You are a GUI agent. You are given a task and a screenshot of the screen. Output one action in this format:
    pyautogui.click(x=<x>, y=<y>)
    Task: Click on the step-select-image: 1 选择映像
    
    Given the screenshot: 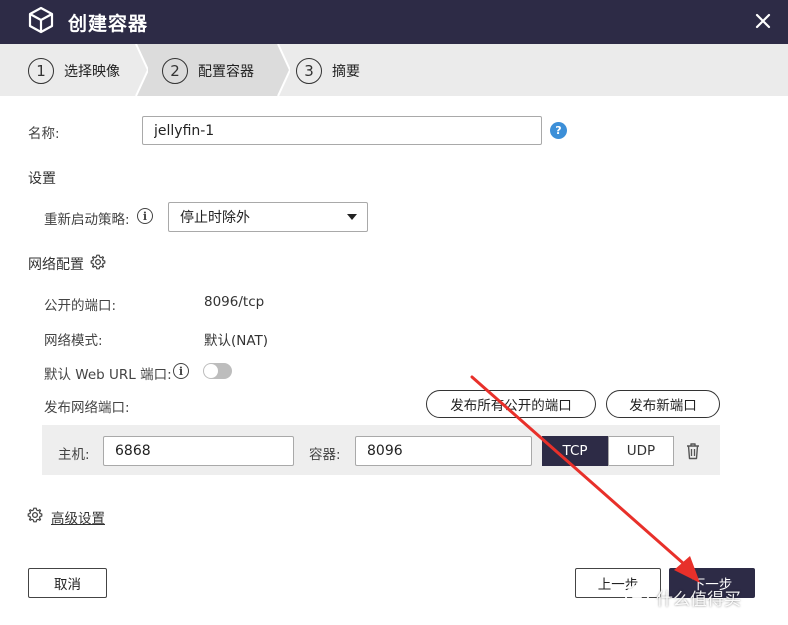 What is the action you would take?
    pyautogui.click(x=74, y=71)
    